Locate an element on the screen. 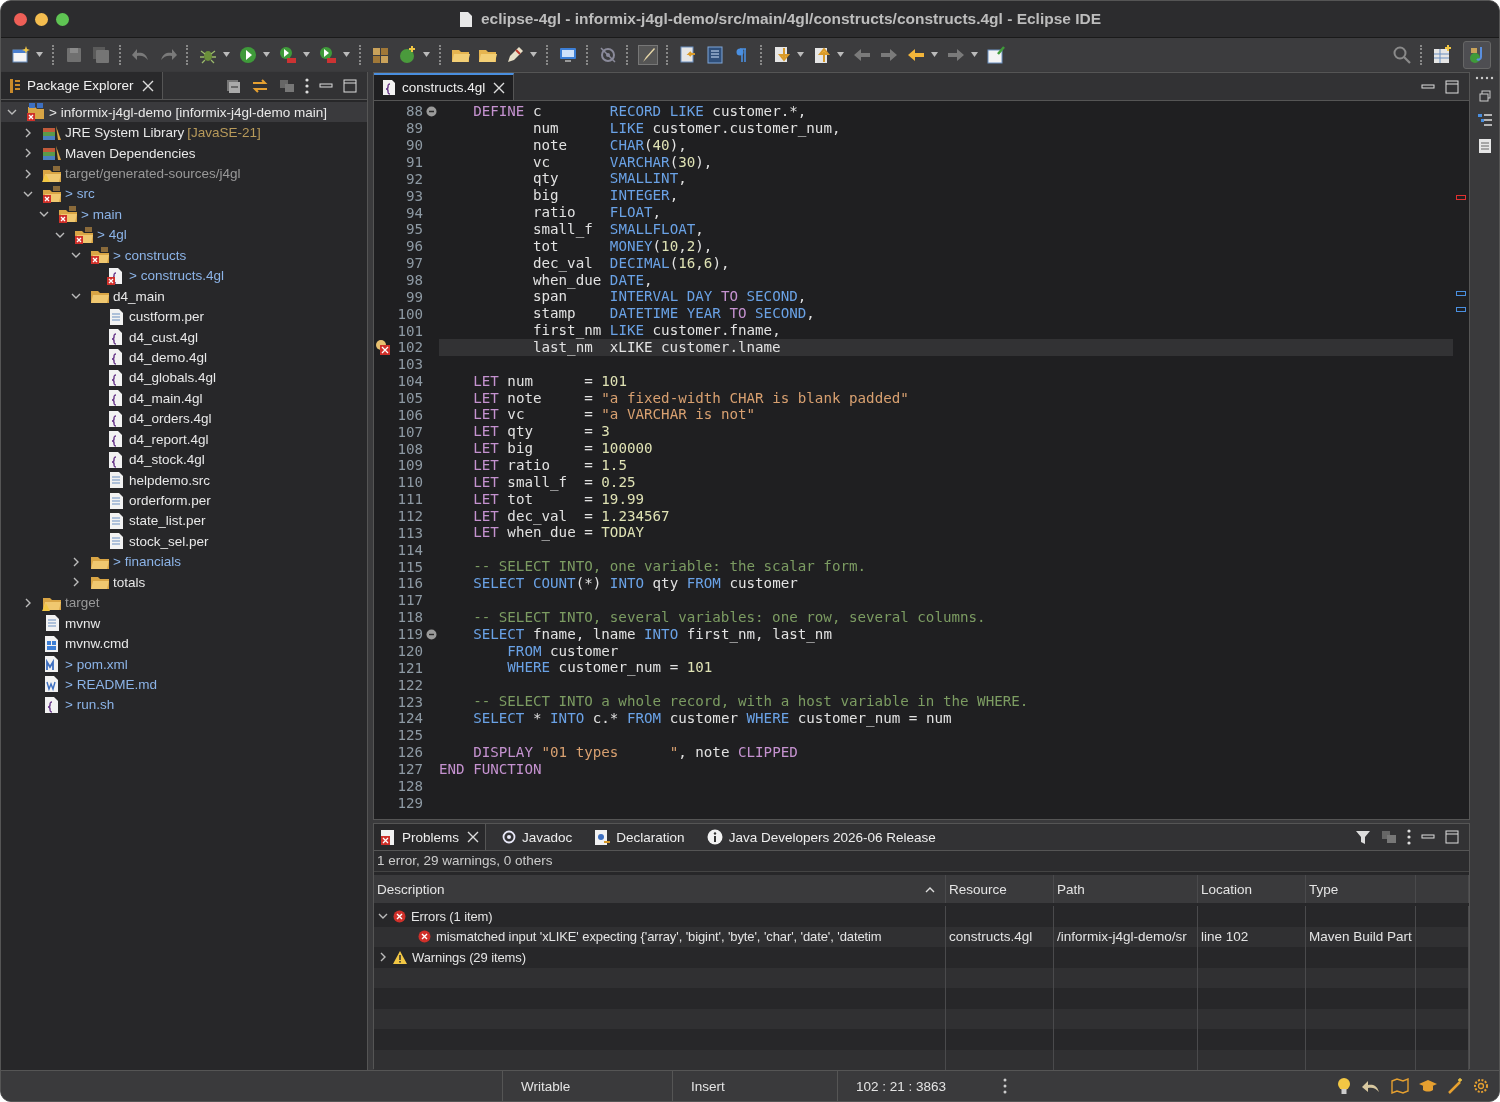 This screenshot has height=1102, width=1500. tree-item: d4_main.4gl is located at coordinates (184, 398).